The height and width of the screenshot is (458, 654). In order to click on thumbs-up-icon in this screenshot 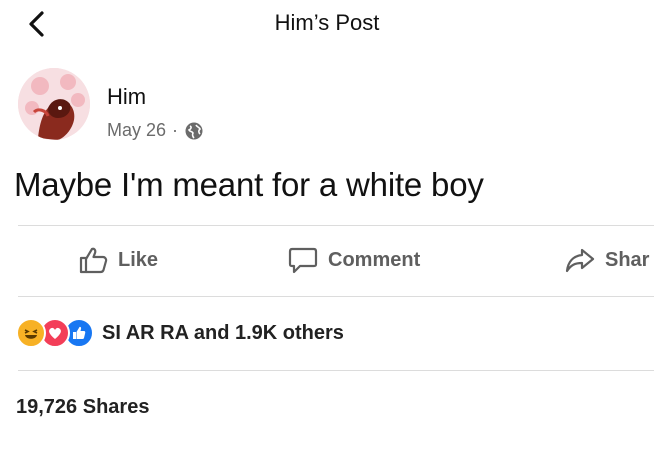, I will do `click(93, 260)`.